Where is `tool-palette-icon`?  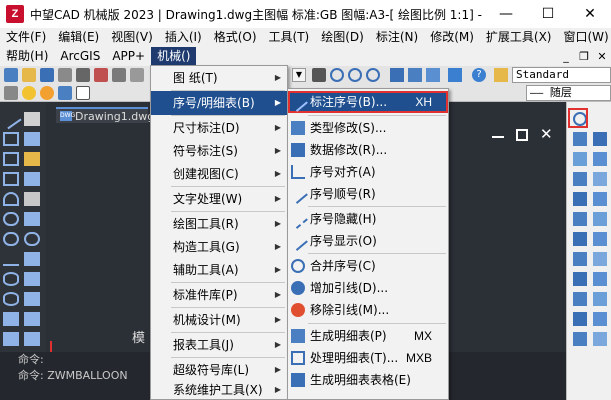 tool-palette-icon is located at coordinates (433, 75).